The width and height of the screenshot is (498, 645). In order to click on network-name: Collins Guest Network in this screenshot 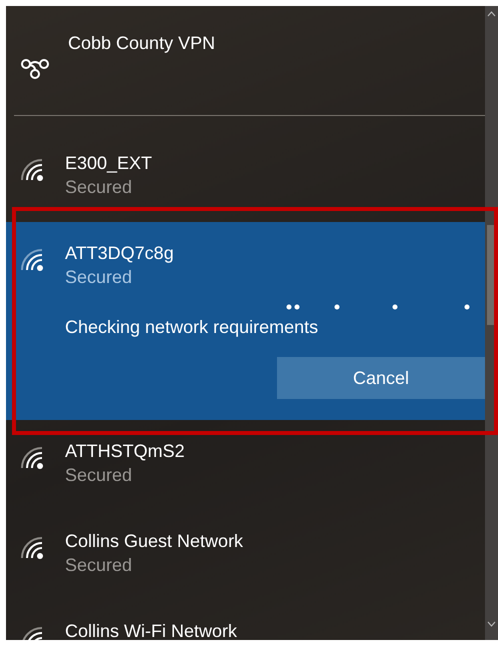, I will do `click(154, 541)`.